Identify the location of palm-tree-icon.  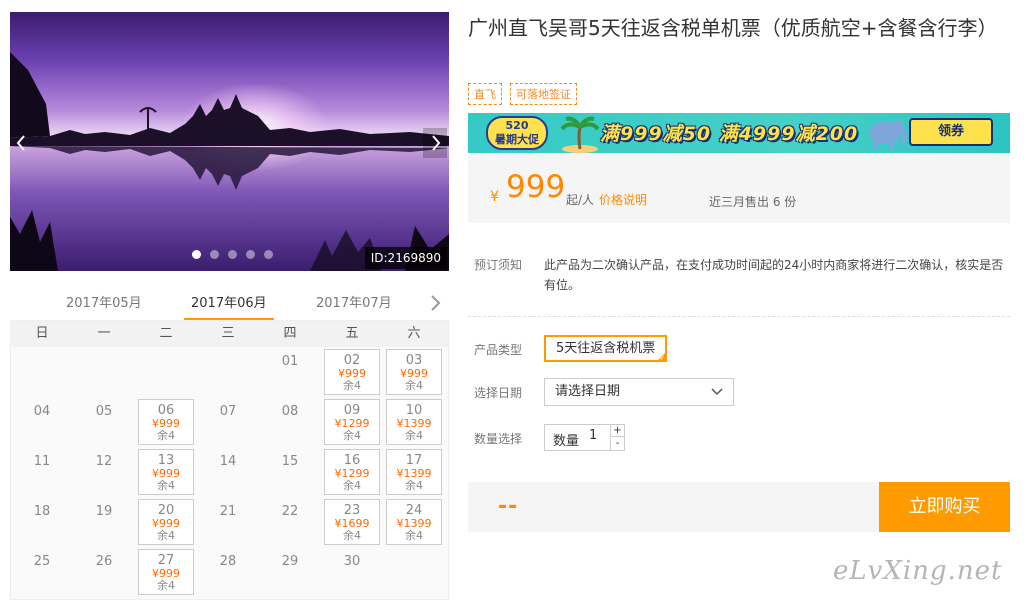
(580, 134).